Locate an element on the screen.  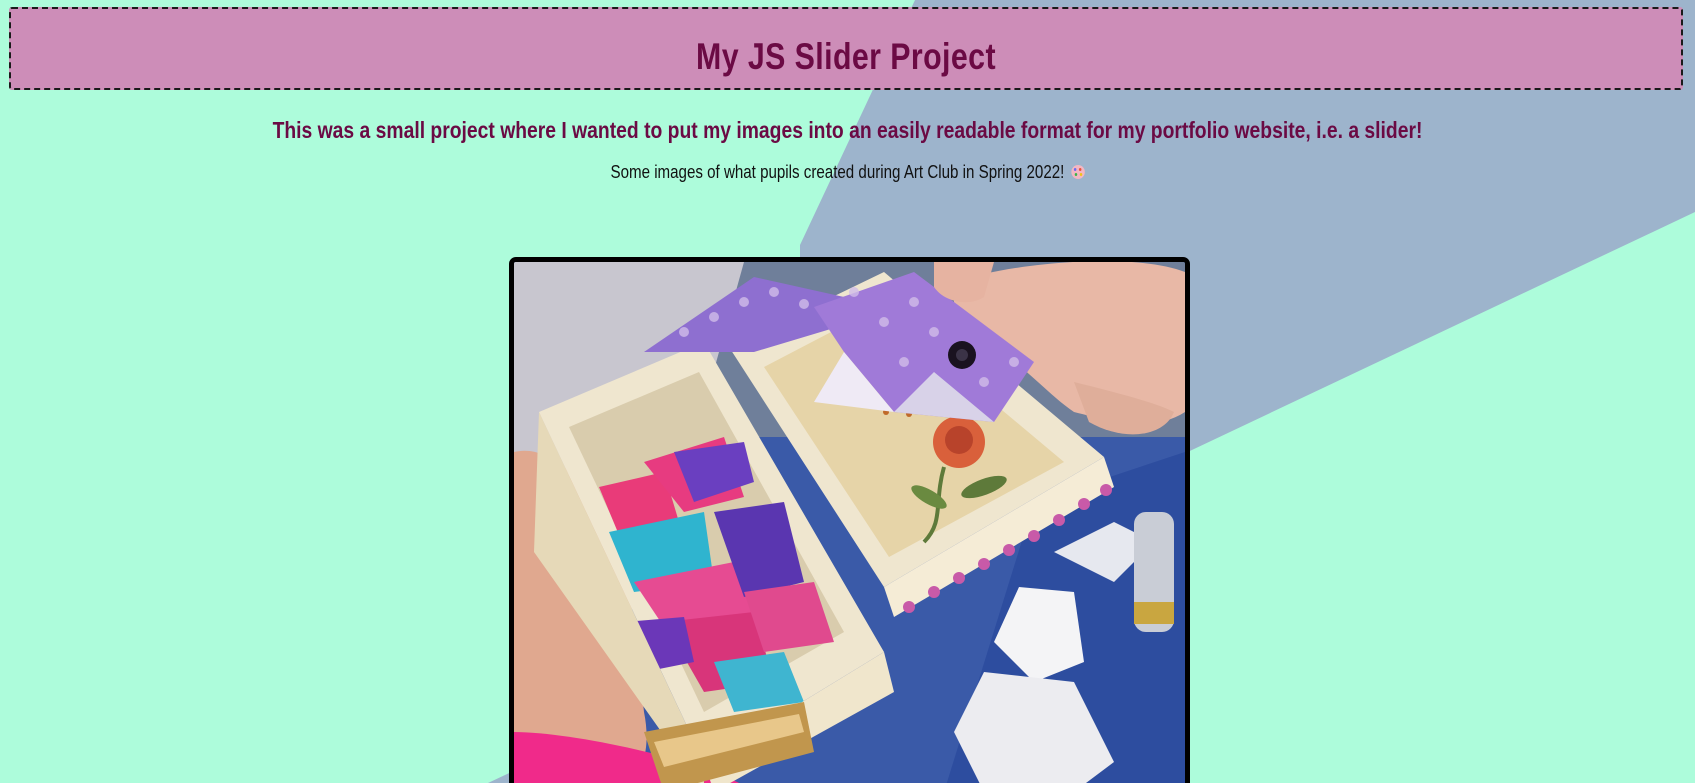
page-title: My JS Slider Project is located at coordinates (846, 56).